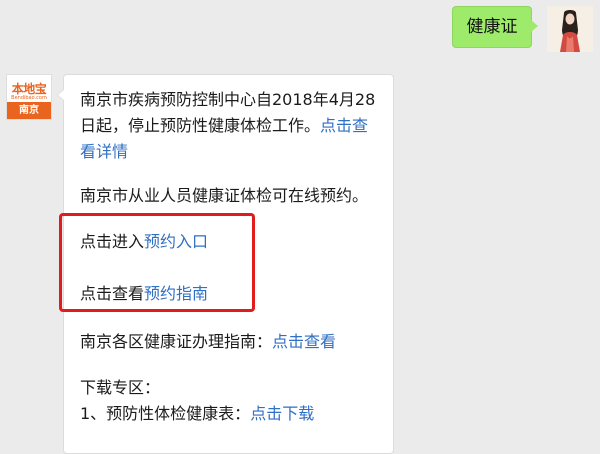 The width and height of the screenshot is (600, 454). I want to click on notice-line-2: 日起，停止预防性健康体检工作。点击查, so click(233, 126).